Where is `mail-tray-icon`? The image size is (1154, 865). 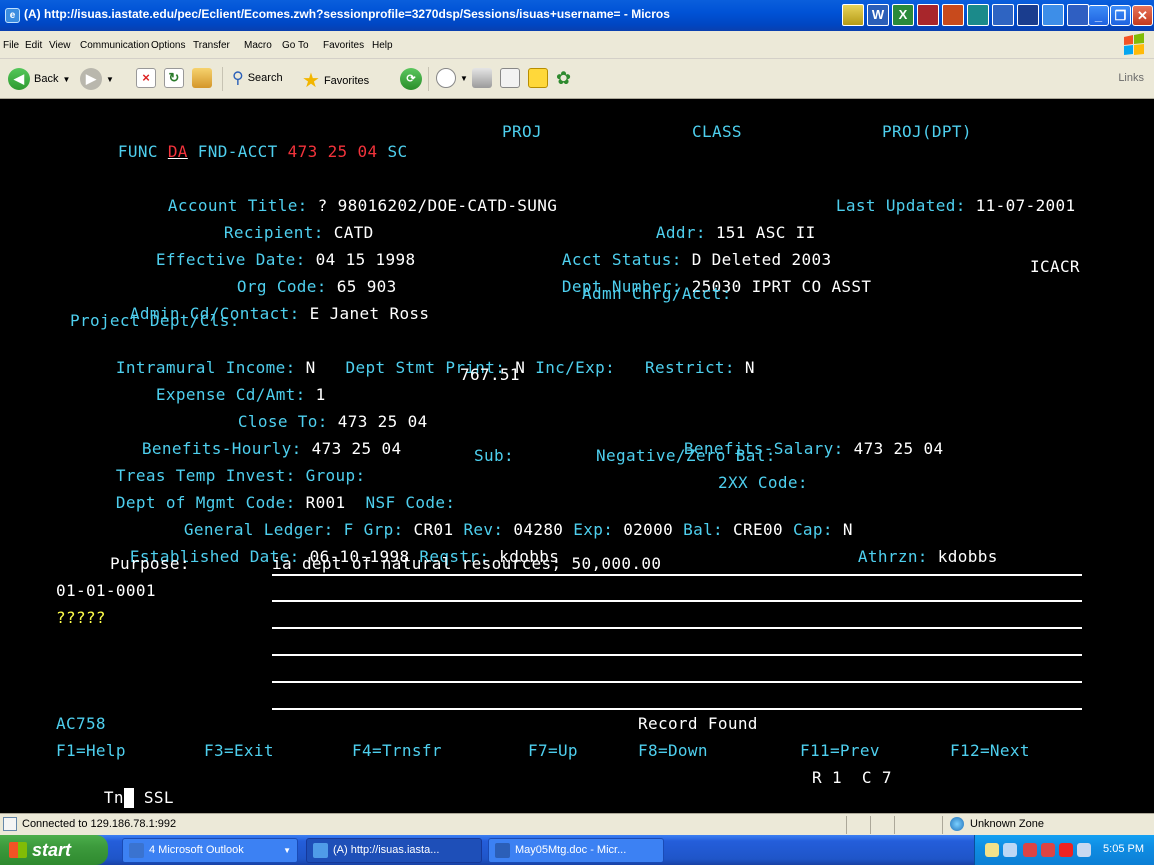 mail-tray-icon is located at coordinates (992, 850).